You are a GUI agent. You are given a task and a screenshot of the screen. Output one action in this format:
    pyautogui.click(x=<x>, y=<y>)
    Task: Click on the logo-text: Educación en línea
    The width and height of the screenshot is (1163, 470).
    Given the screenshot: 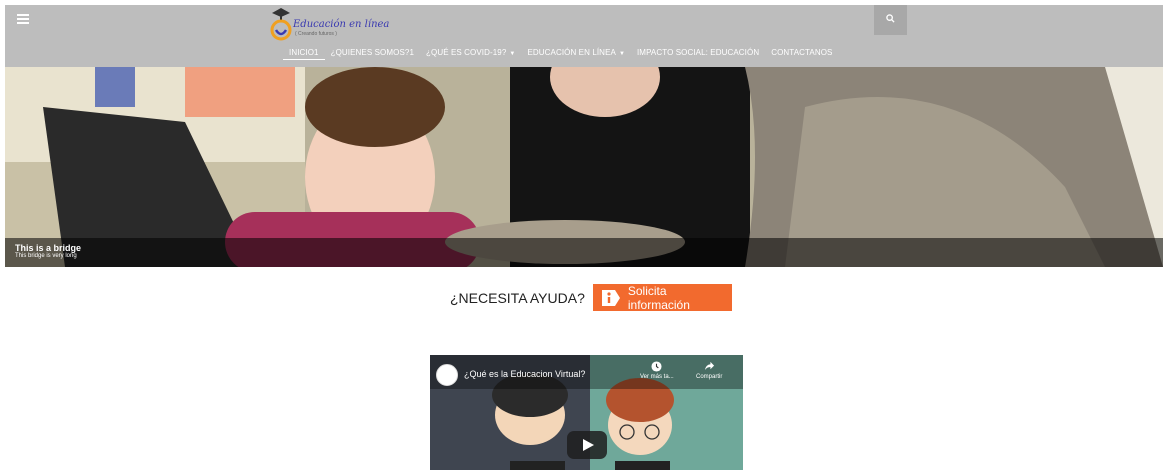 What is the action you would take?
    pyautogui.click(x=341, y=24)
    